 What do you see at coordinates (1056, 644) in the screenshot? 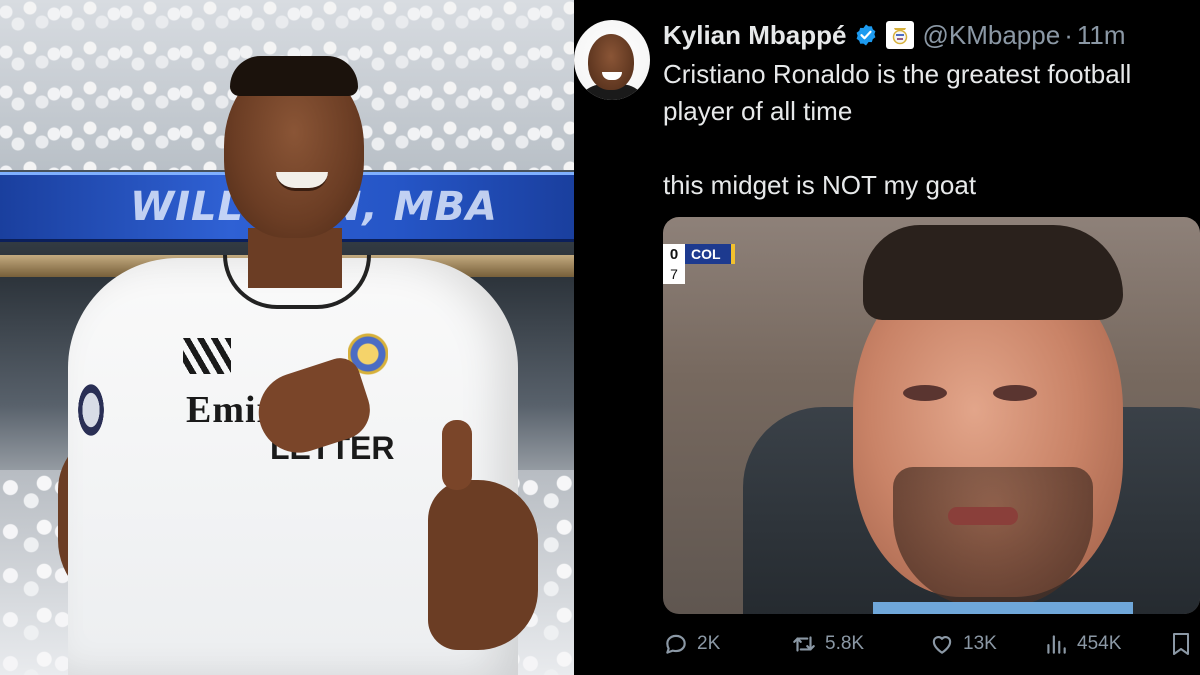
I see `views-bar-chart-icon` at bounding box center [1056, 644].